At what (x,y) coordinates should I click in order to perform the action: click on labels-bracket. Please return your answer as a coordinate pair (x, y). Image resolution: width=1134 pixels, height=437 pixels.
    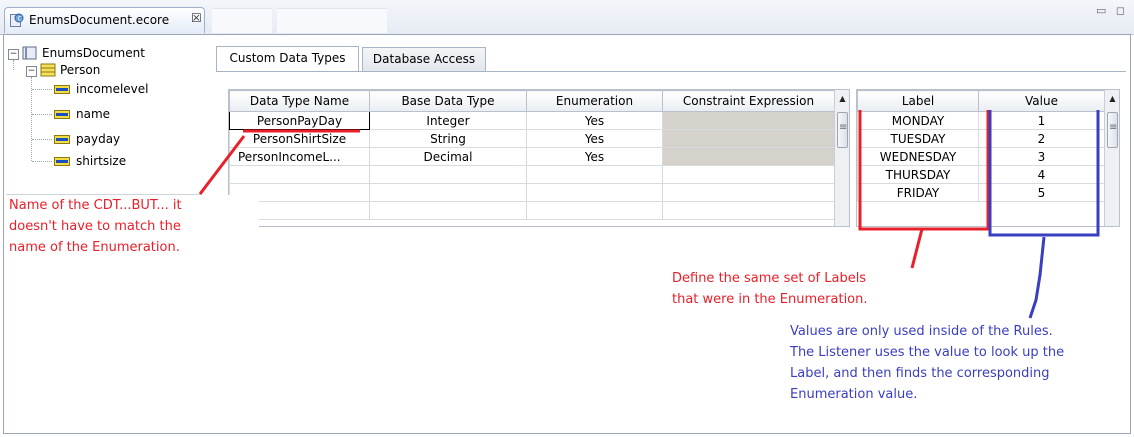
    Looking at the image, I should click on (924, 170).